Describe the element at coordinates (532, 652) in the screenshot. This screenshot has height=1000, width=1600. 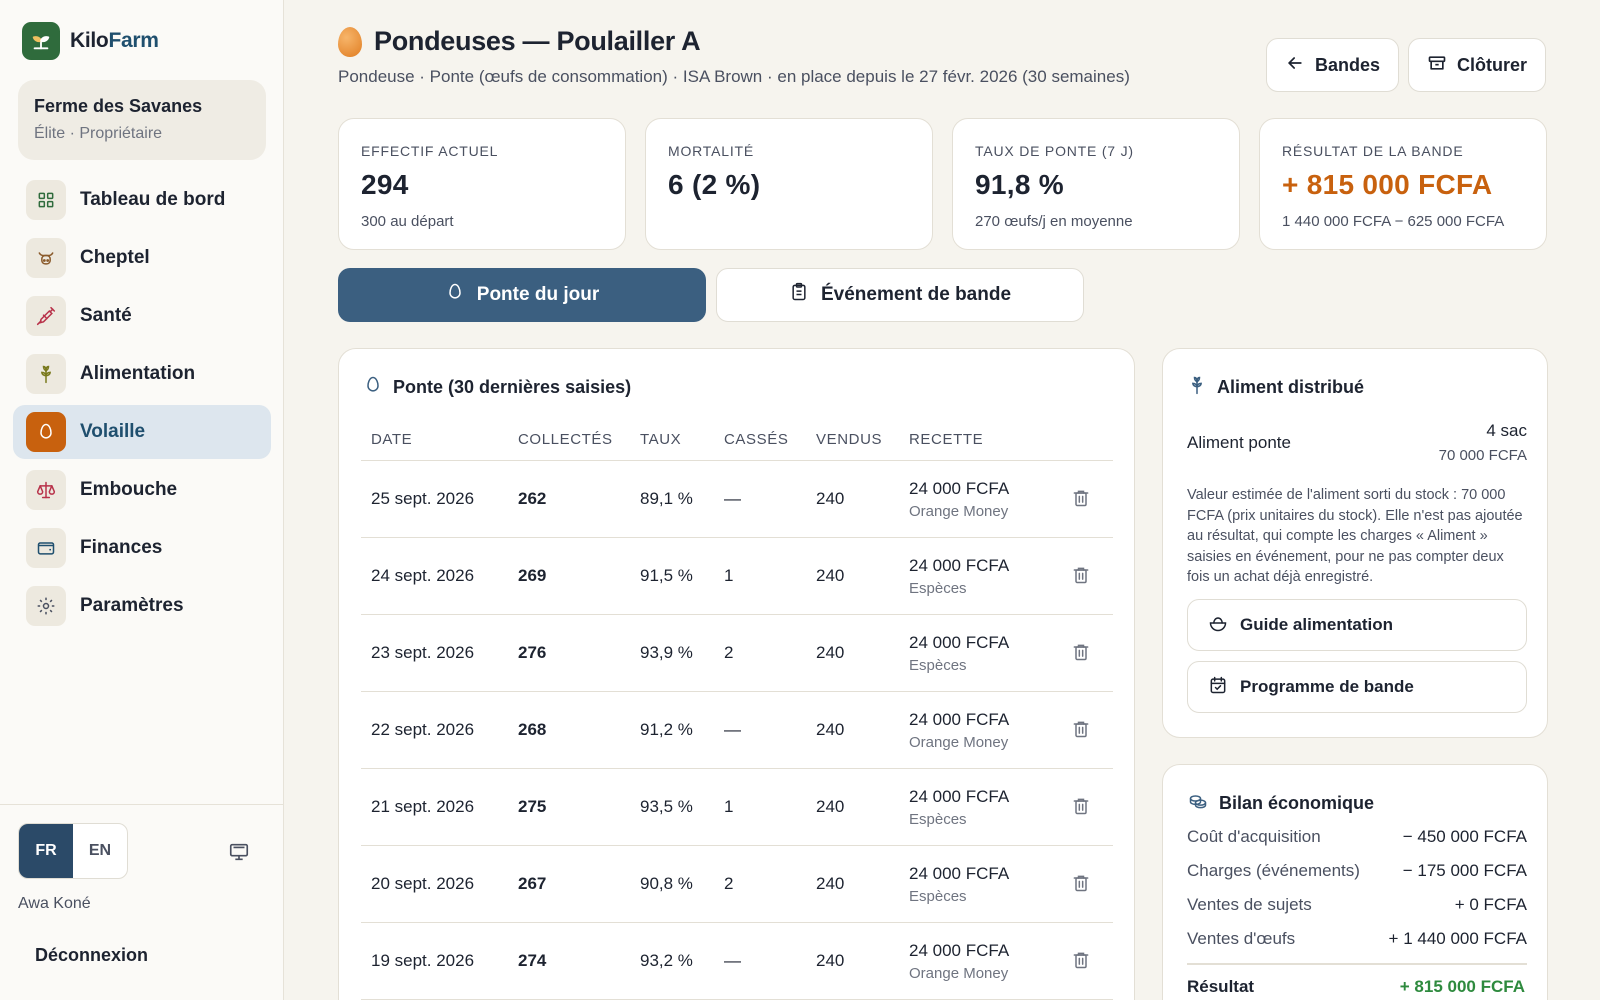
I see `cell-collectes: 276` at that location.